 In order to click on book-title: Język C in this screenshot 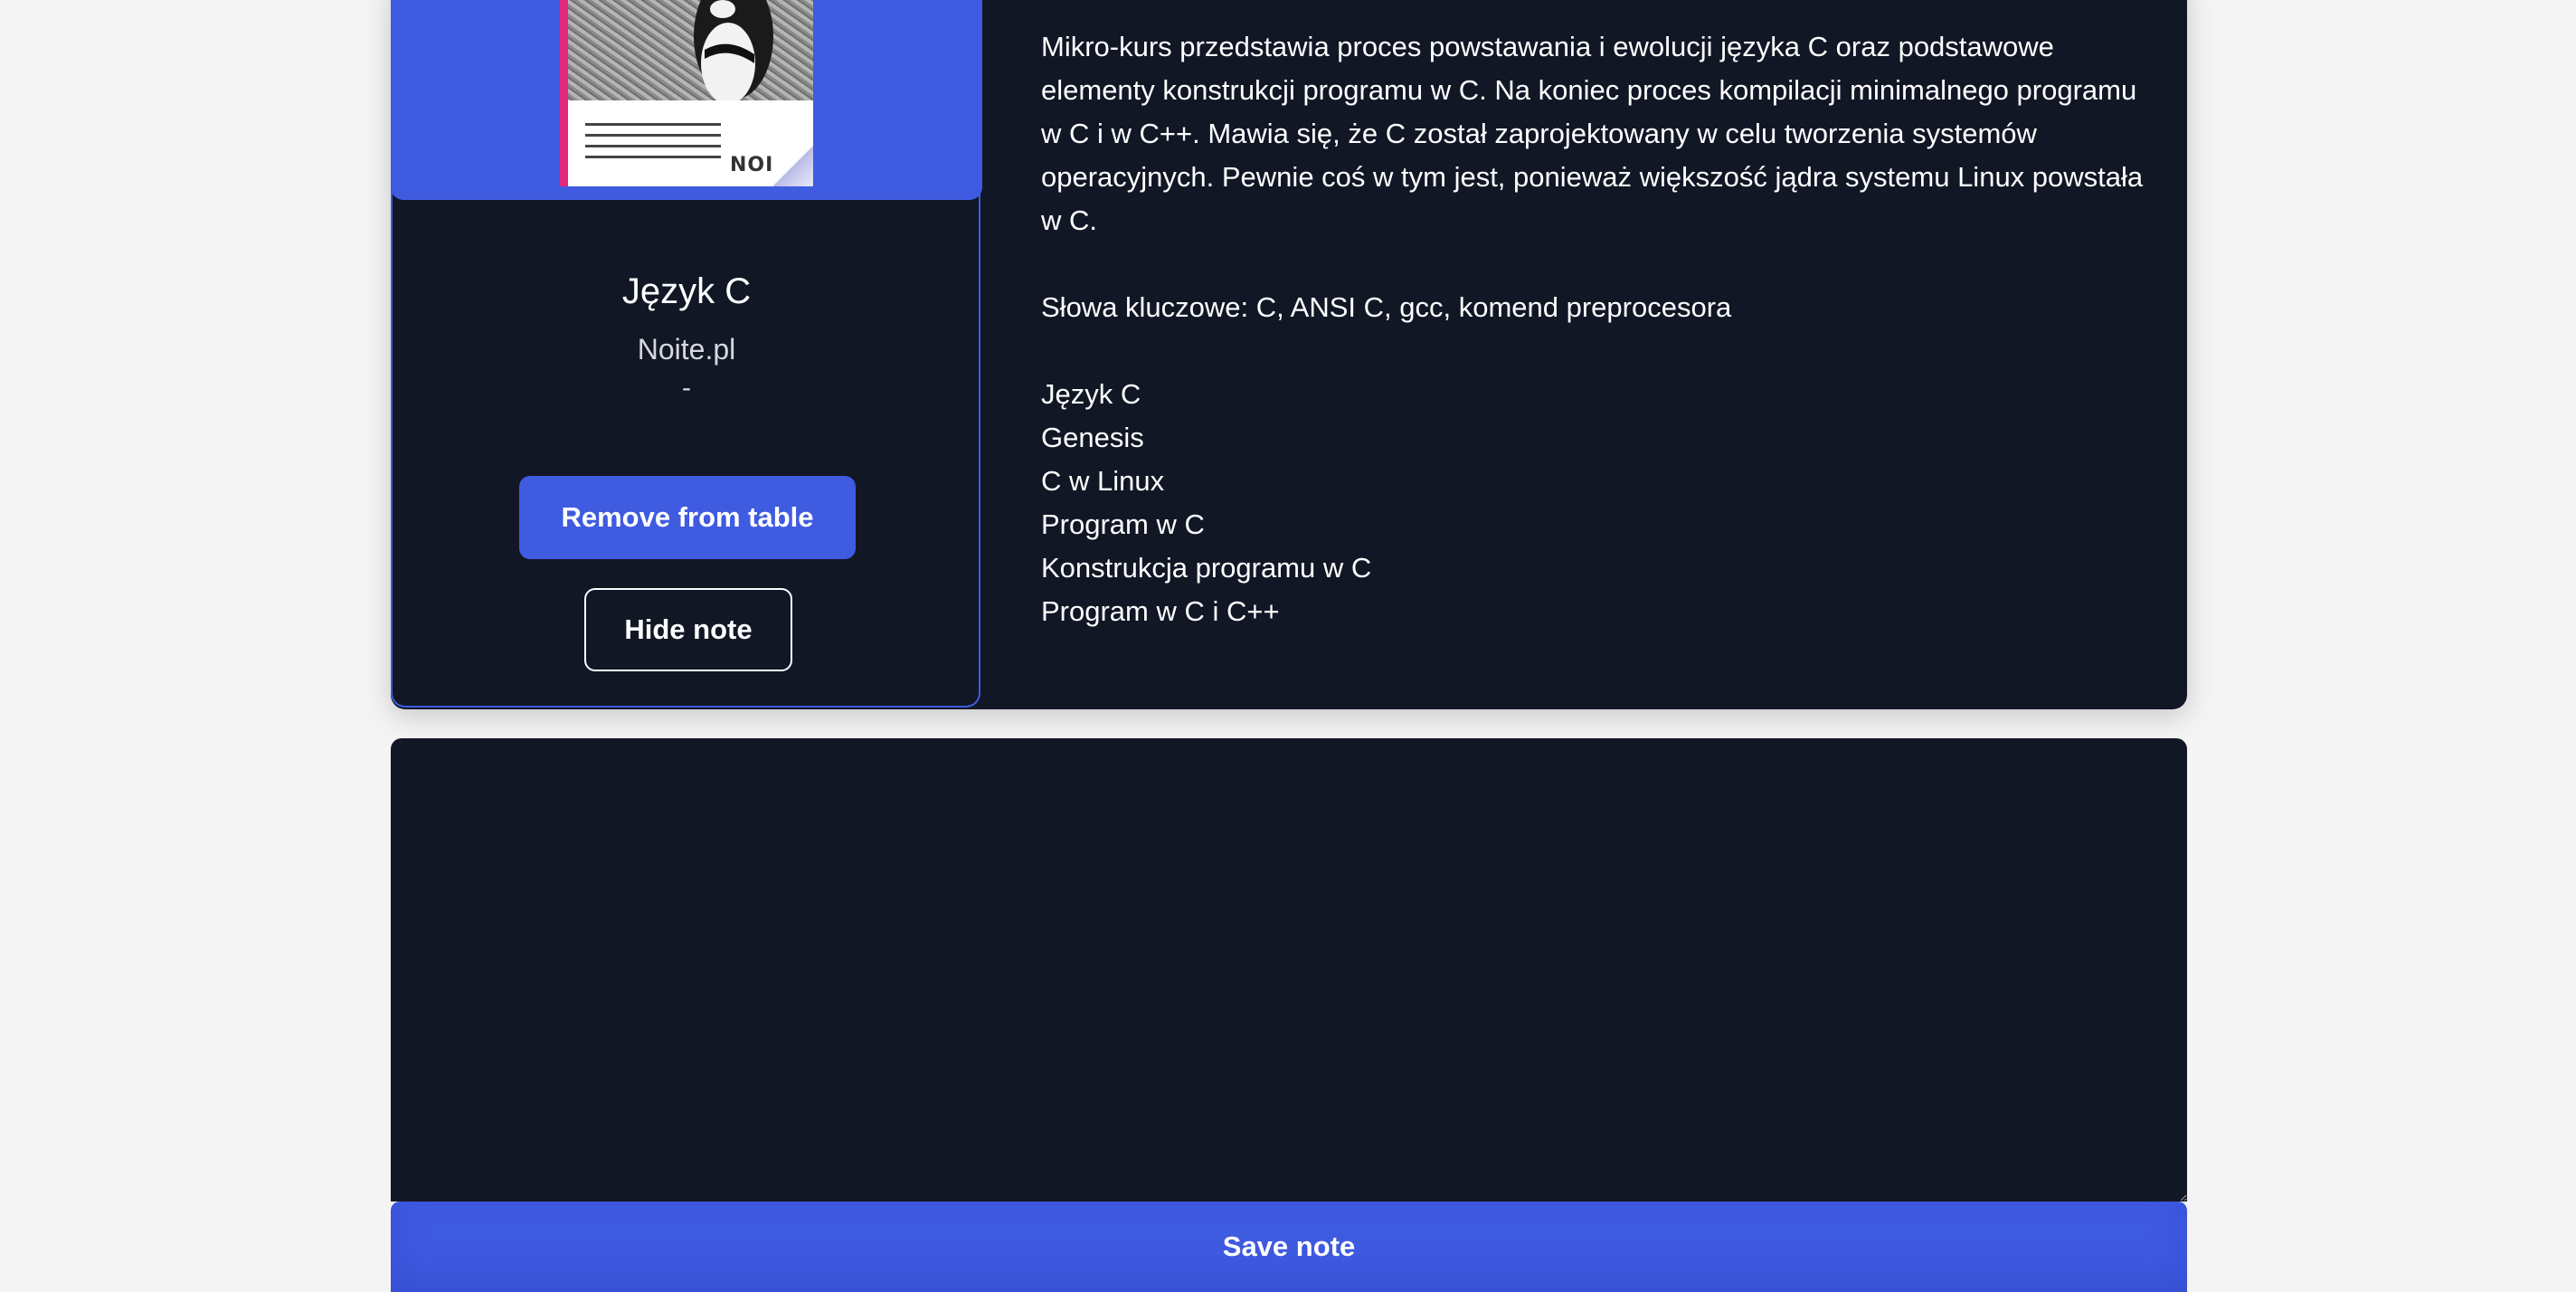, I will do `click(687, 291)`.